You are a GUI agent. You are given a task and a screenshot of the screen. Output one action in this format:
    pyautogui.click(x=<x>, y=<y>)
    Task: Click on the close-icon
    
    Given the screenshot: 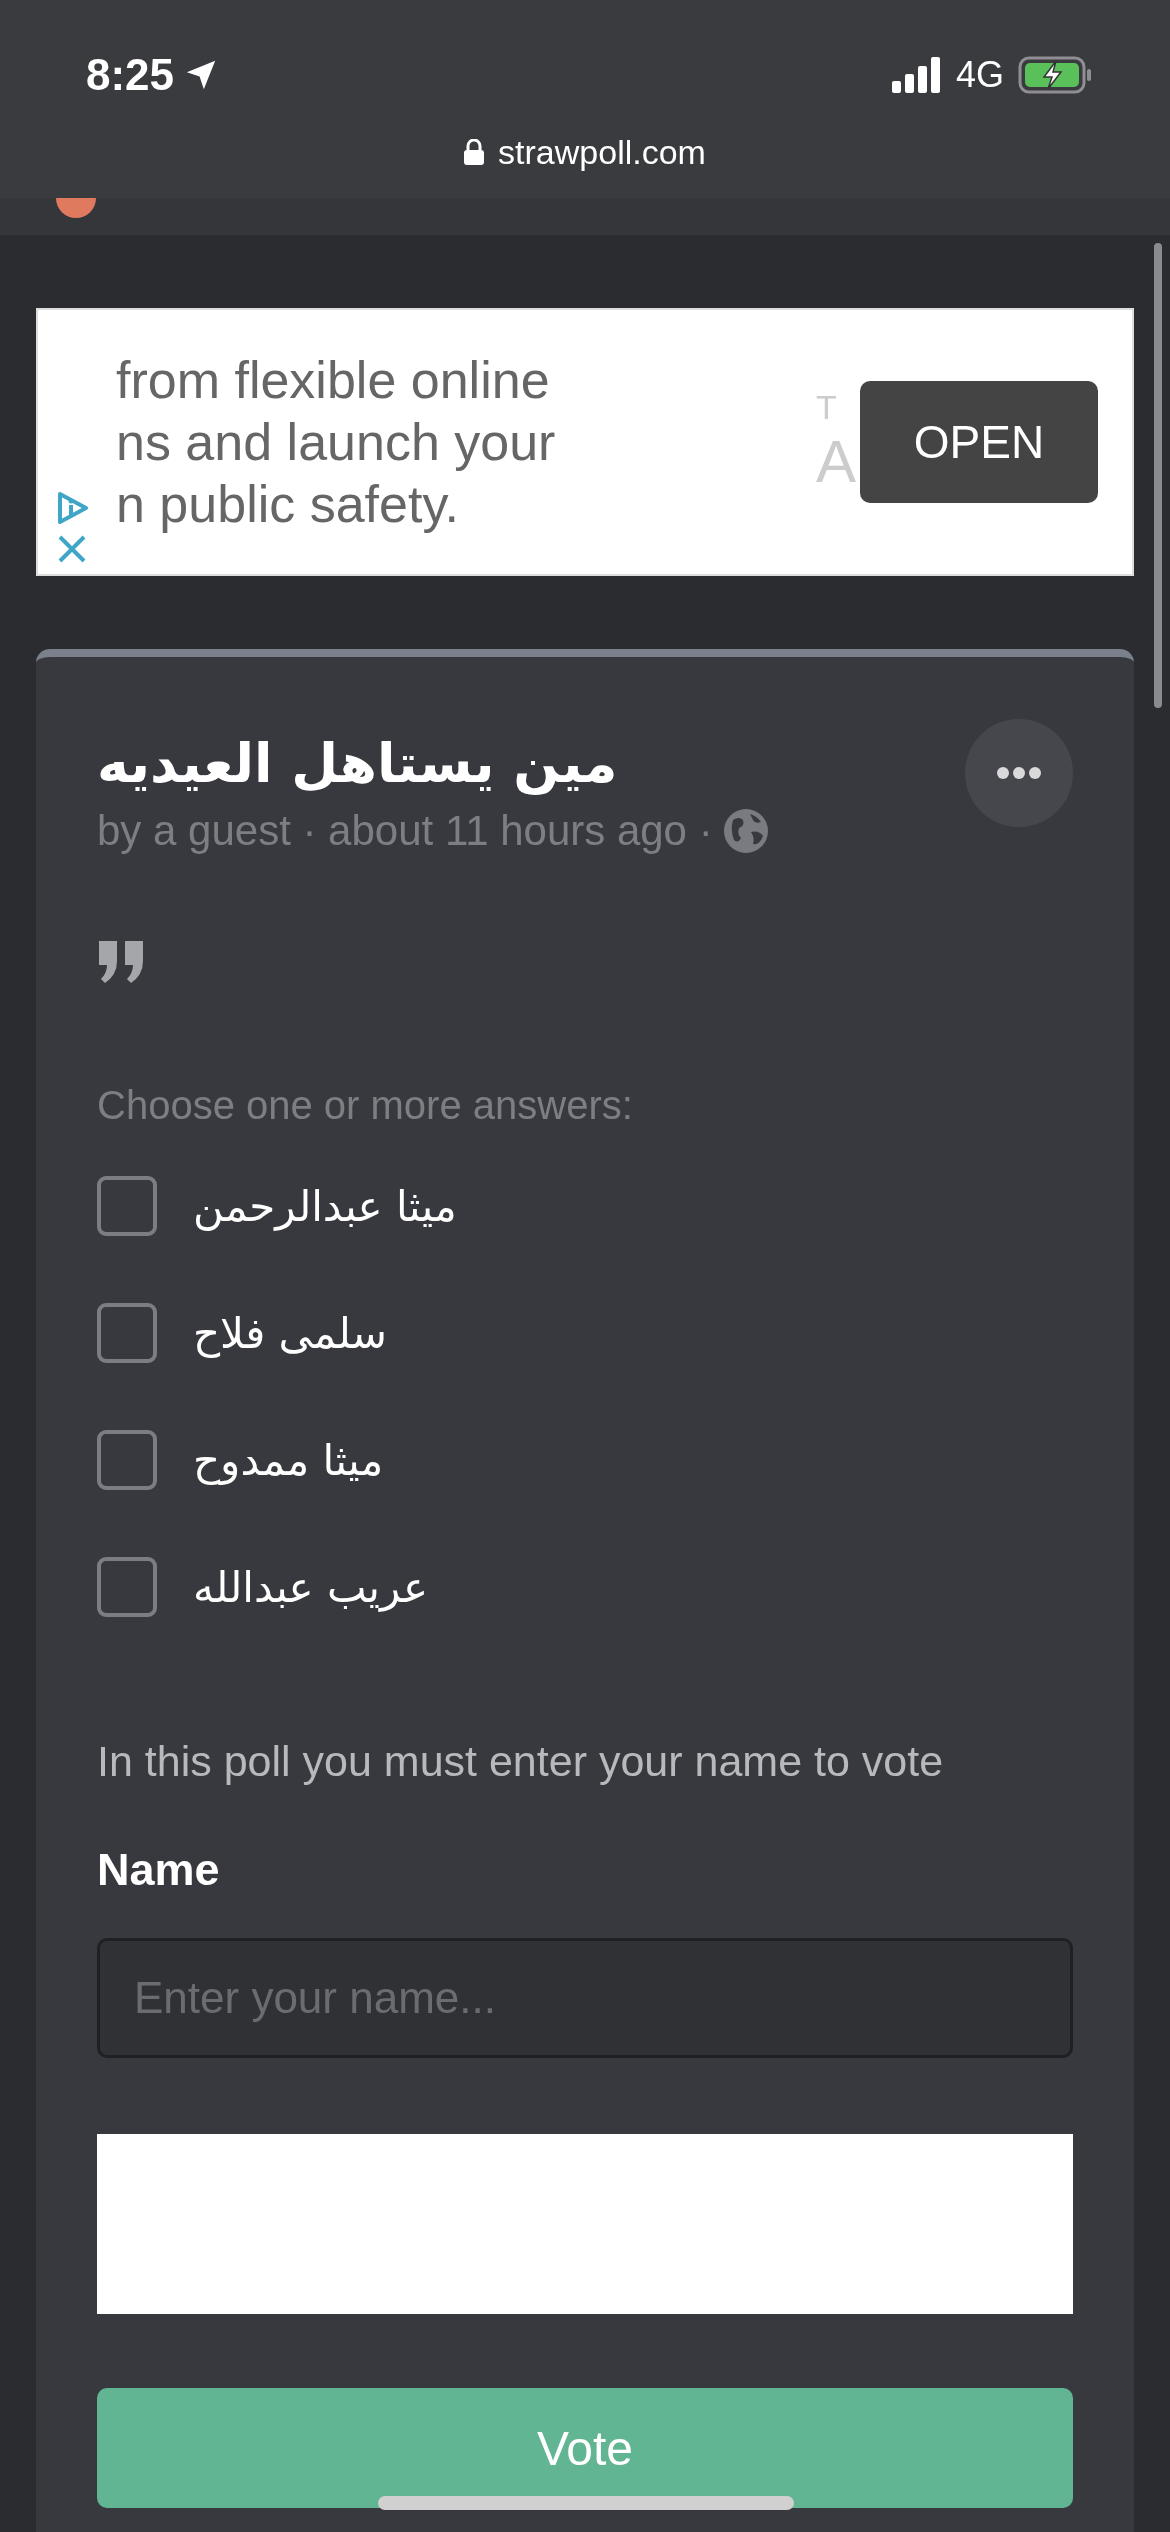 What is the action you would take?
    pyautogui.click(x=72, y=549)
    